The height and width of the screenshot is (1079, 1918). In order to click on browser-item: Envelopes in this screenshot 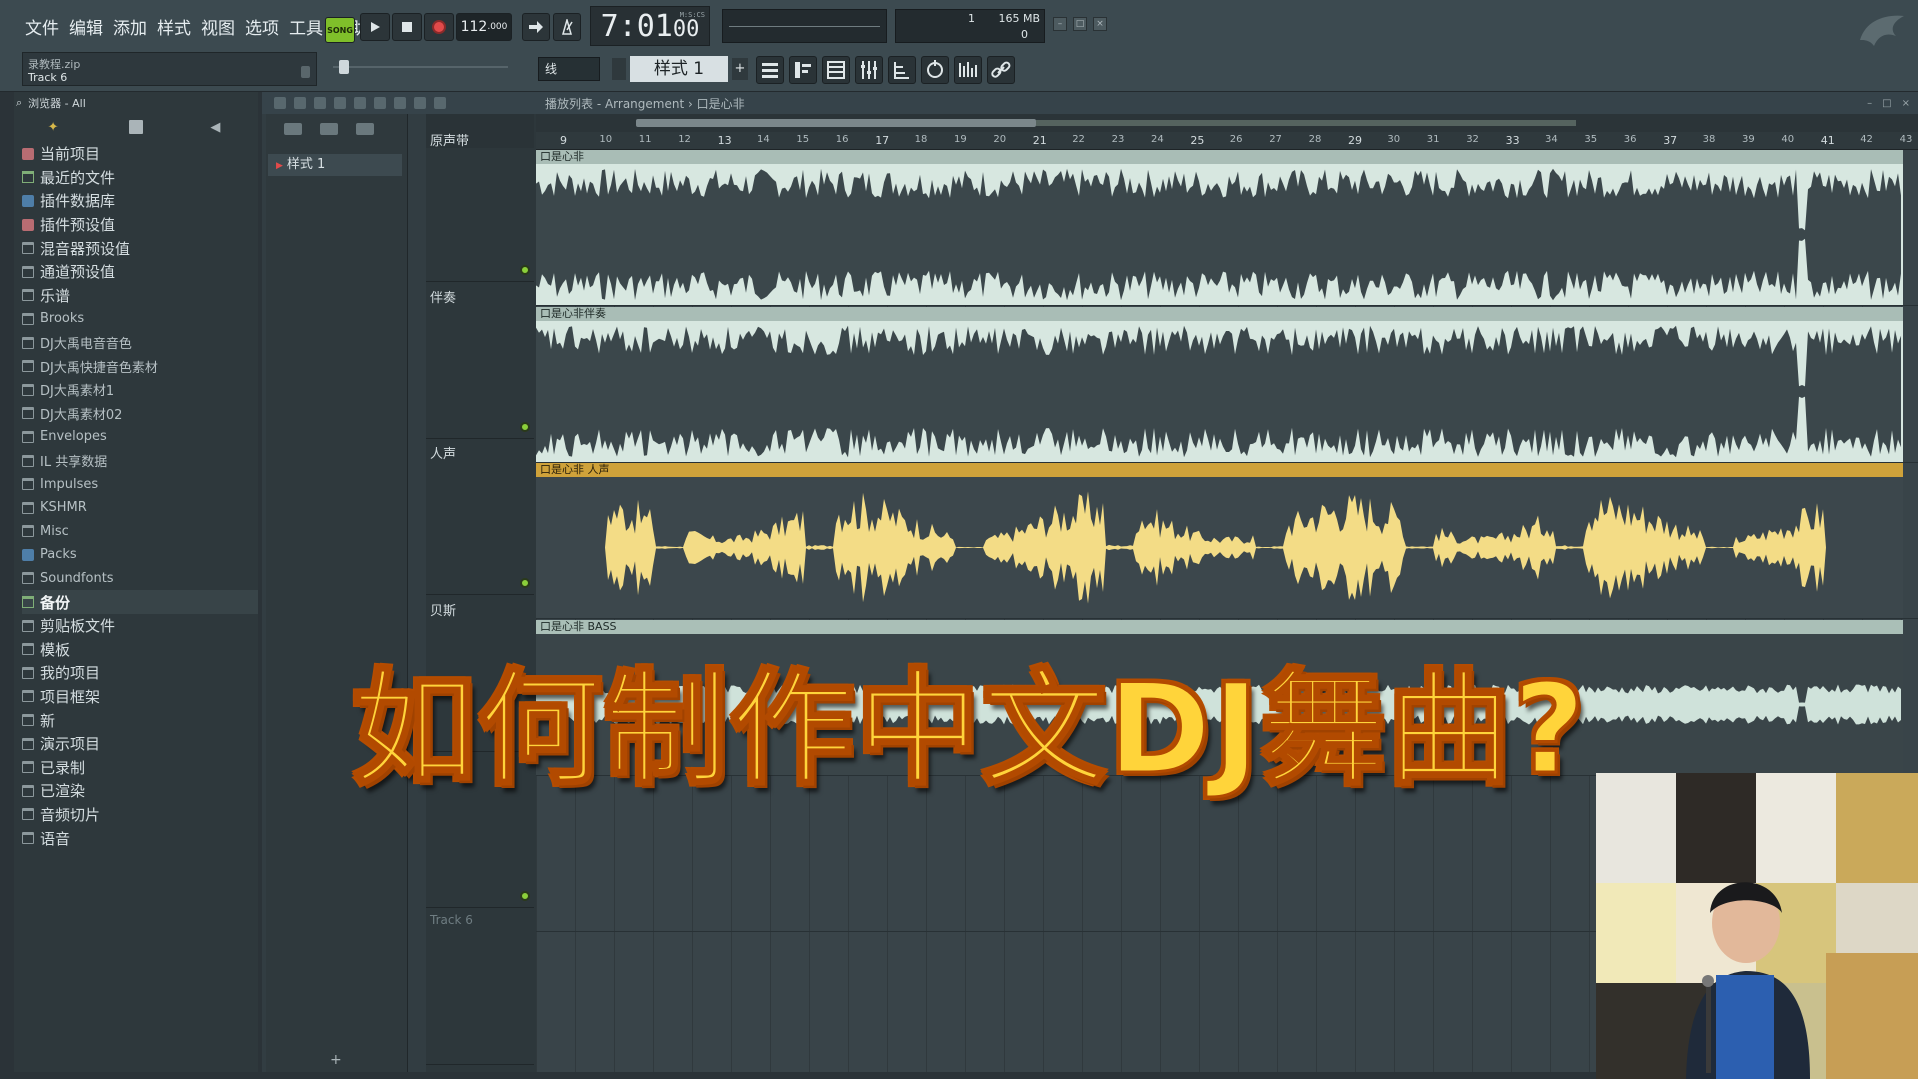, I will do `click(140, 437)`.